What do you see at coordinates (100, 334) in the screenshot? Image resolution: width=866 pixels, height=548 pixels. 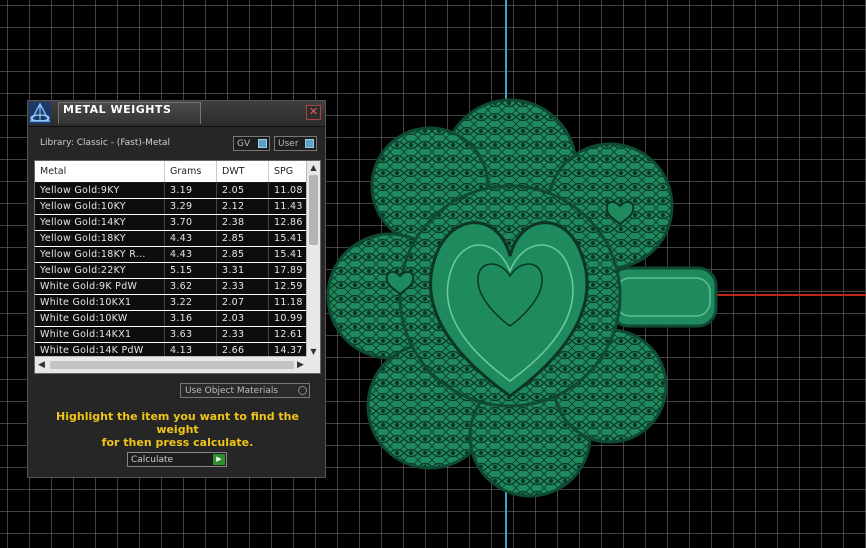 I see `metal-cell: White Gold:14KX1` at bounding box center [100, 334].